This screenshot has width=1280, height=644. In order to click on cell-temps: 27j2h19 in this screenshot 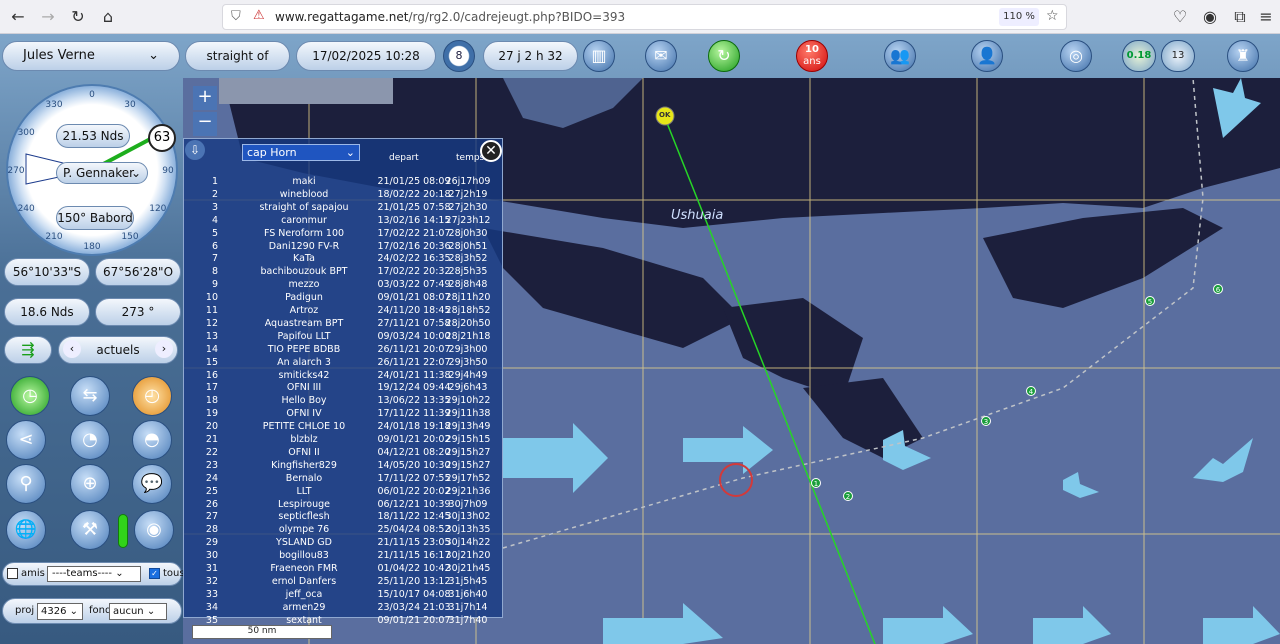, I will do `click(468, 194)`.